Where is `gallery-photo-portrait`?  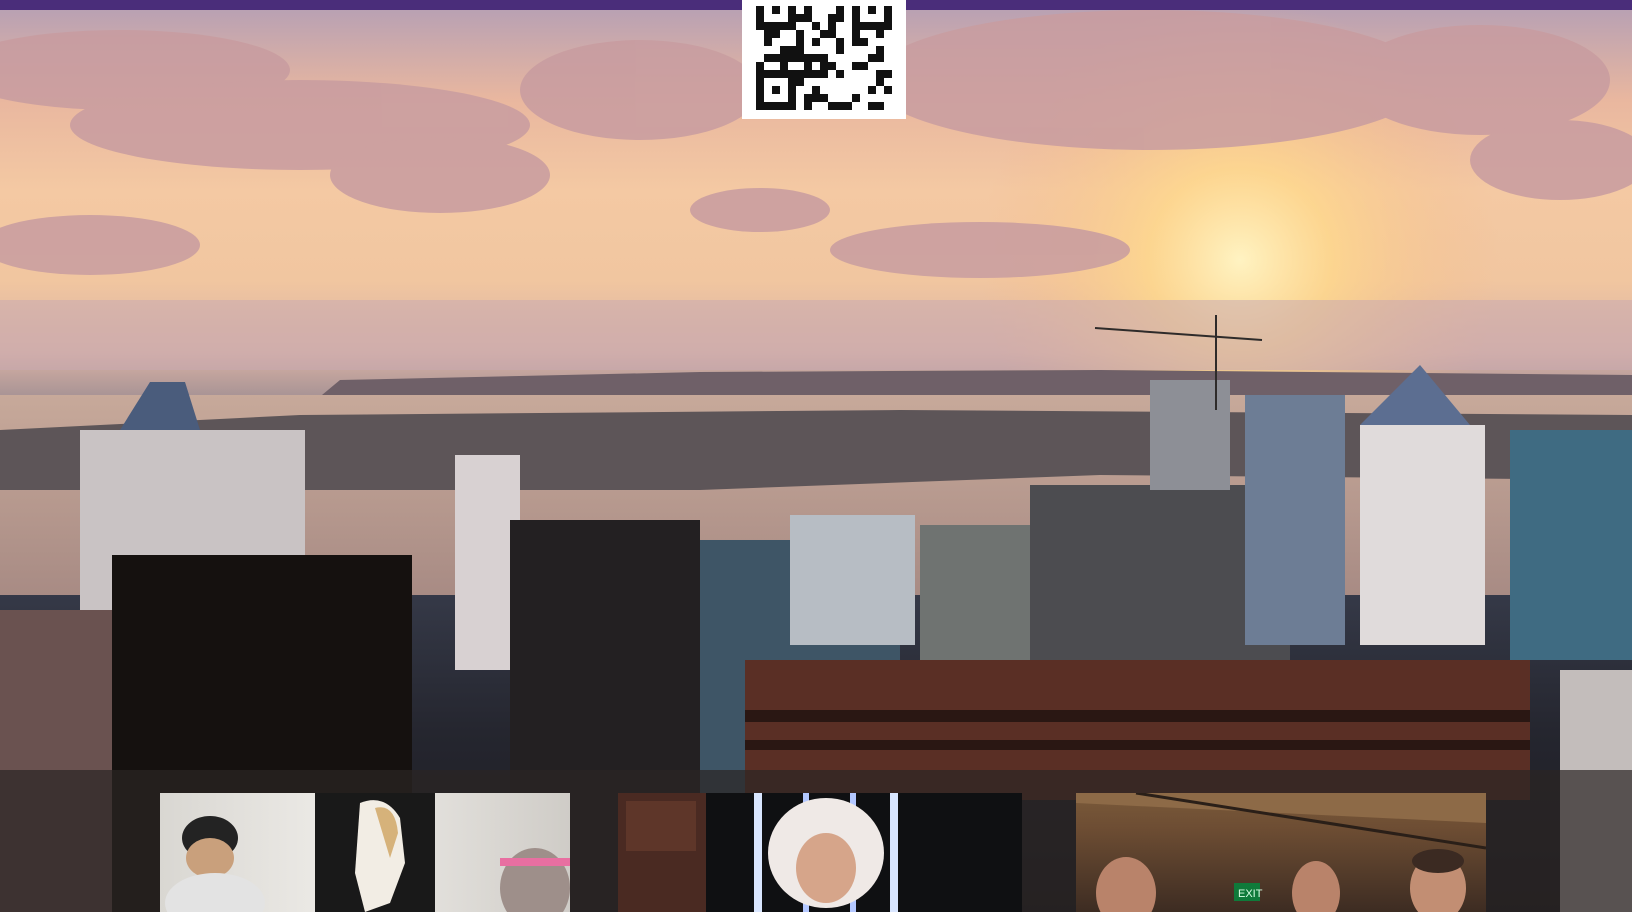
gallery-photo-portrait is located at coordinates (820, 852).